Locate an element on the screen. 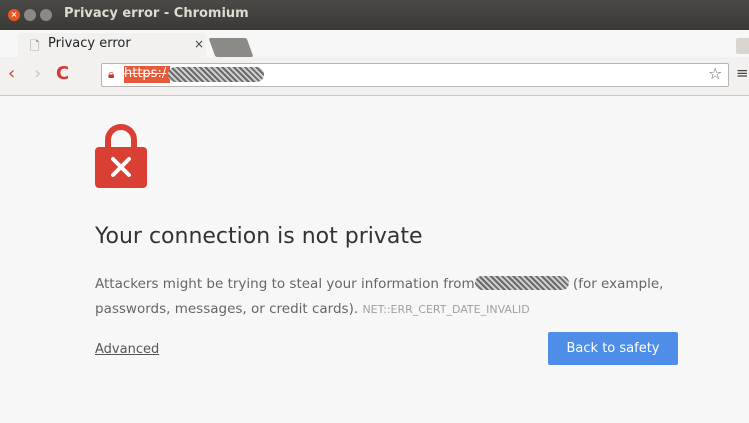 The width and height of the screenshot is (749, 423). redacted-host is located at coordinates (216, 74).